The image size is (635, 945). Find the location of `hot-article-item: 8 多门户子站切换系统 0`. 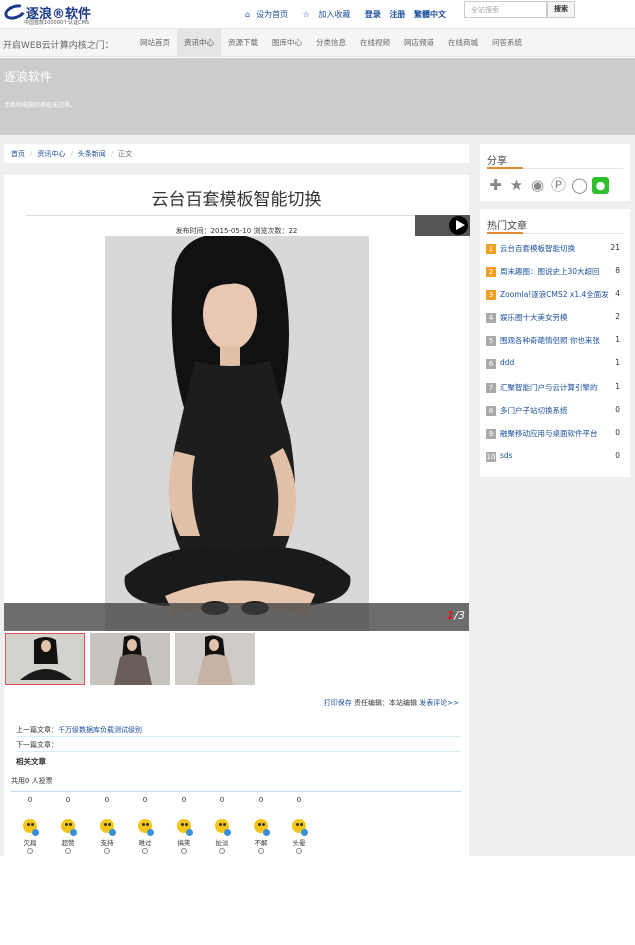

hot-article-item: 8 多门户子站切换系统 0 is located at coordinates (556, 415).